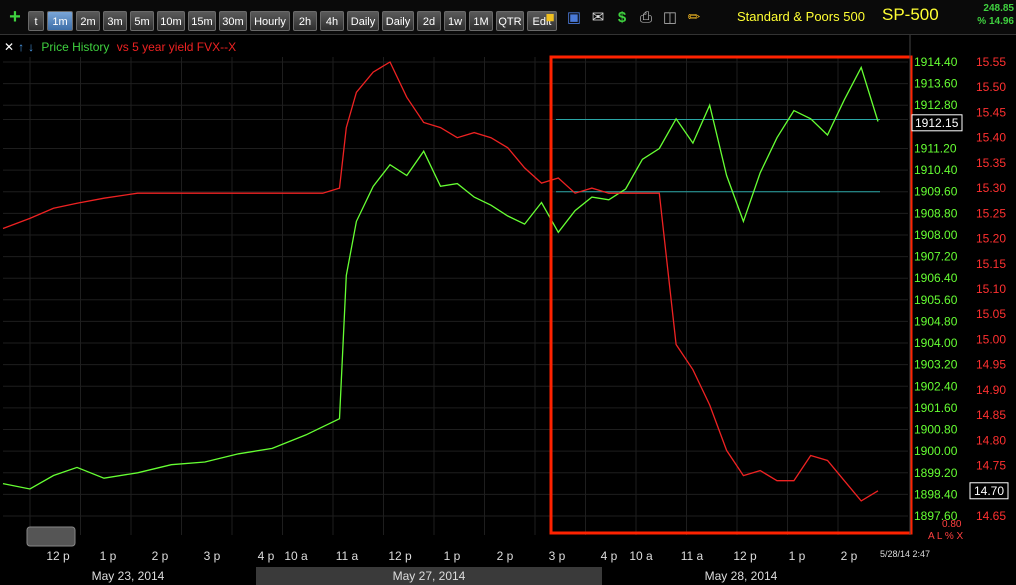  Describe the element at coordinates (115, 21) in the screenshot. I see `timeframe-button-3m: 3m` at that location.